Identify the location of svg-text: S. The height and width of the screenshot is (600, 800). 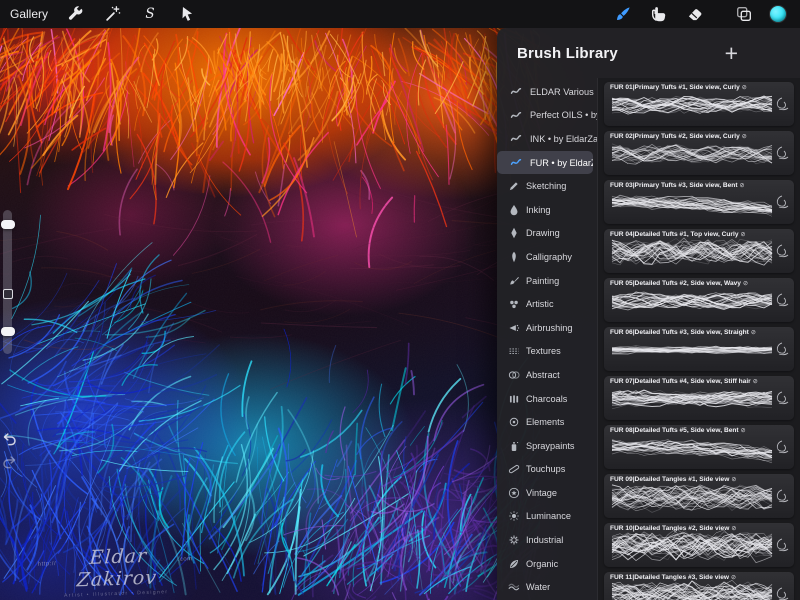
(149, 14).